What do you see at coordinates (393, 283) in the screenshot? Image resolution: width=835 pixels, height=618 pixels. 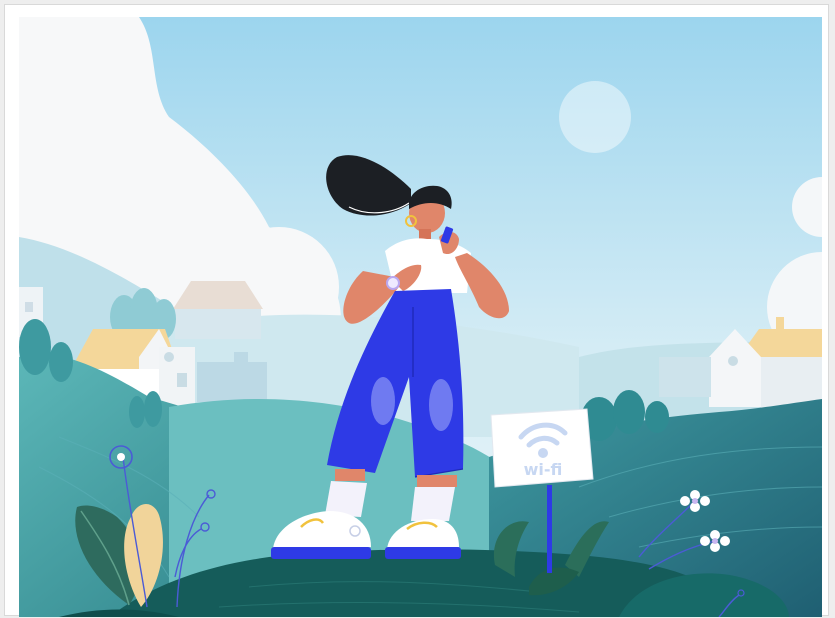 I see `watch` at bounding box center [393, 283].